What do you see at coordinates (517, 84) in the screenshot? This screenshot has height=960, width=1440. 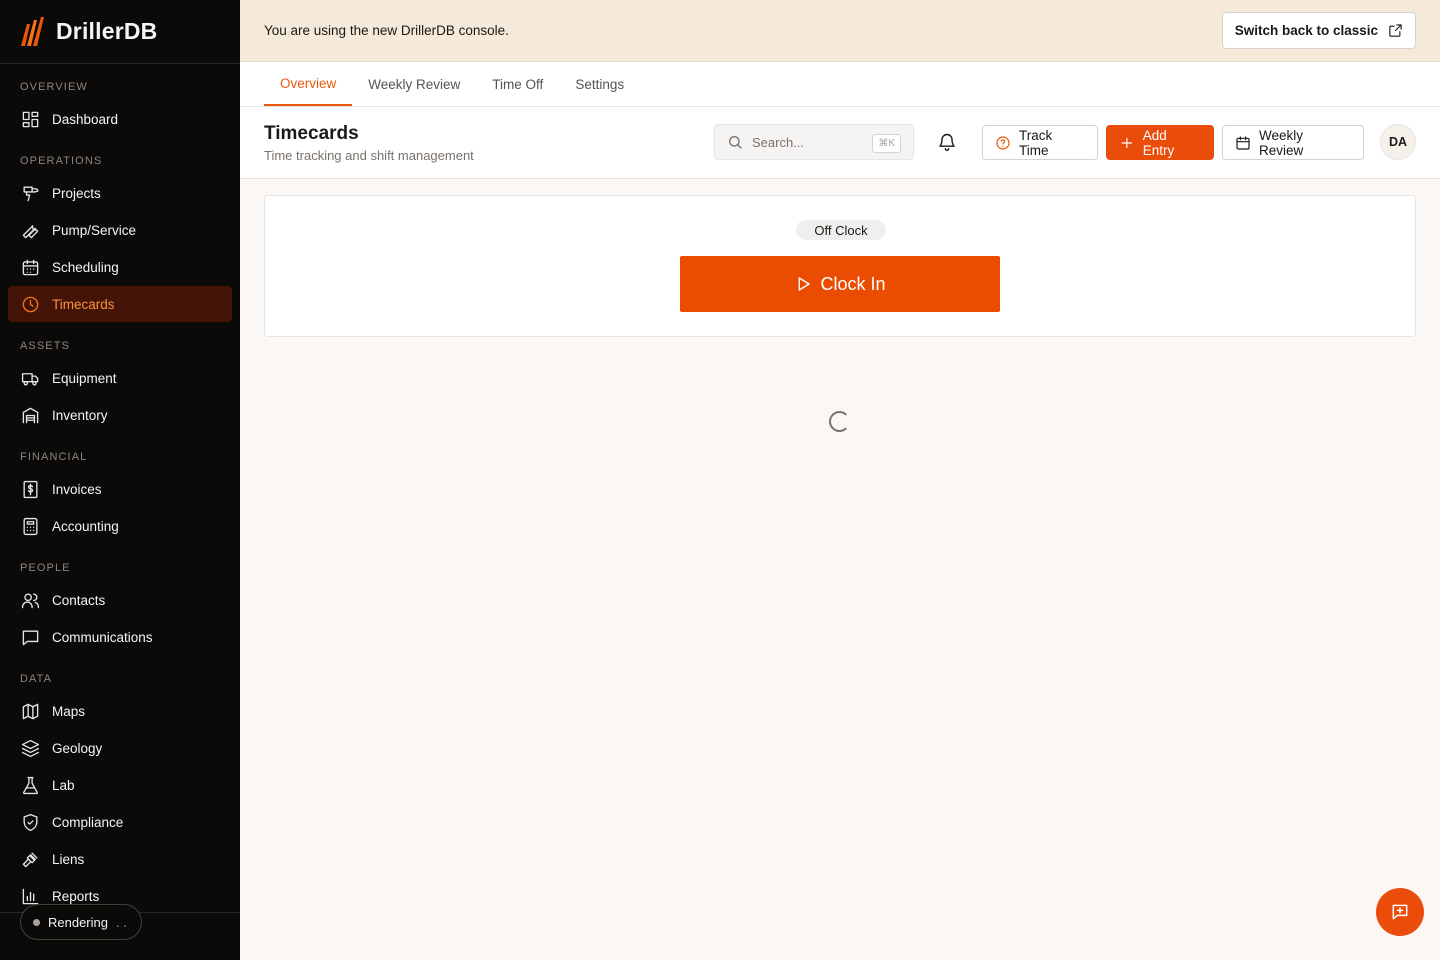 I see `tab-time-off: Time Off` at bounding box center [517, 84].